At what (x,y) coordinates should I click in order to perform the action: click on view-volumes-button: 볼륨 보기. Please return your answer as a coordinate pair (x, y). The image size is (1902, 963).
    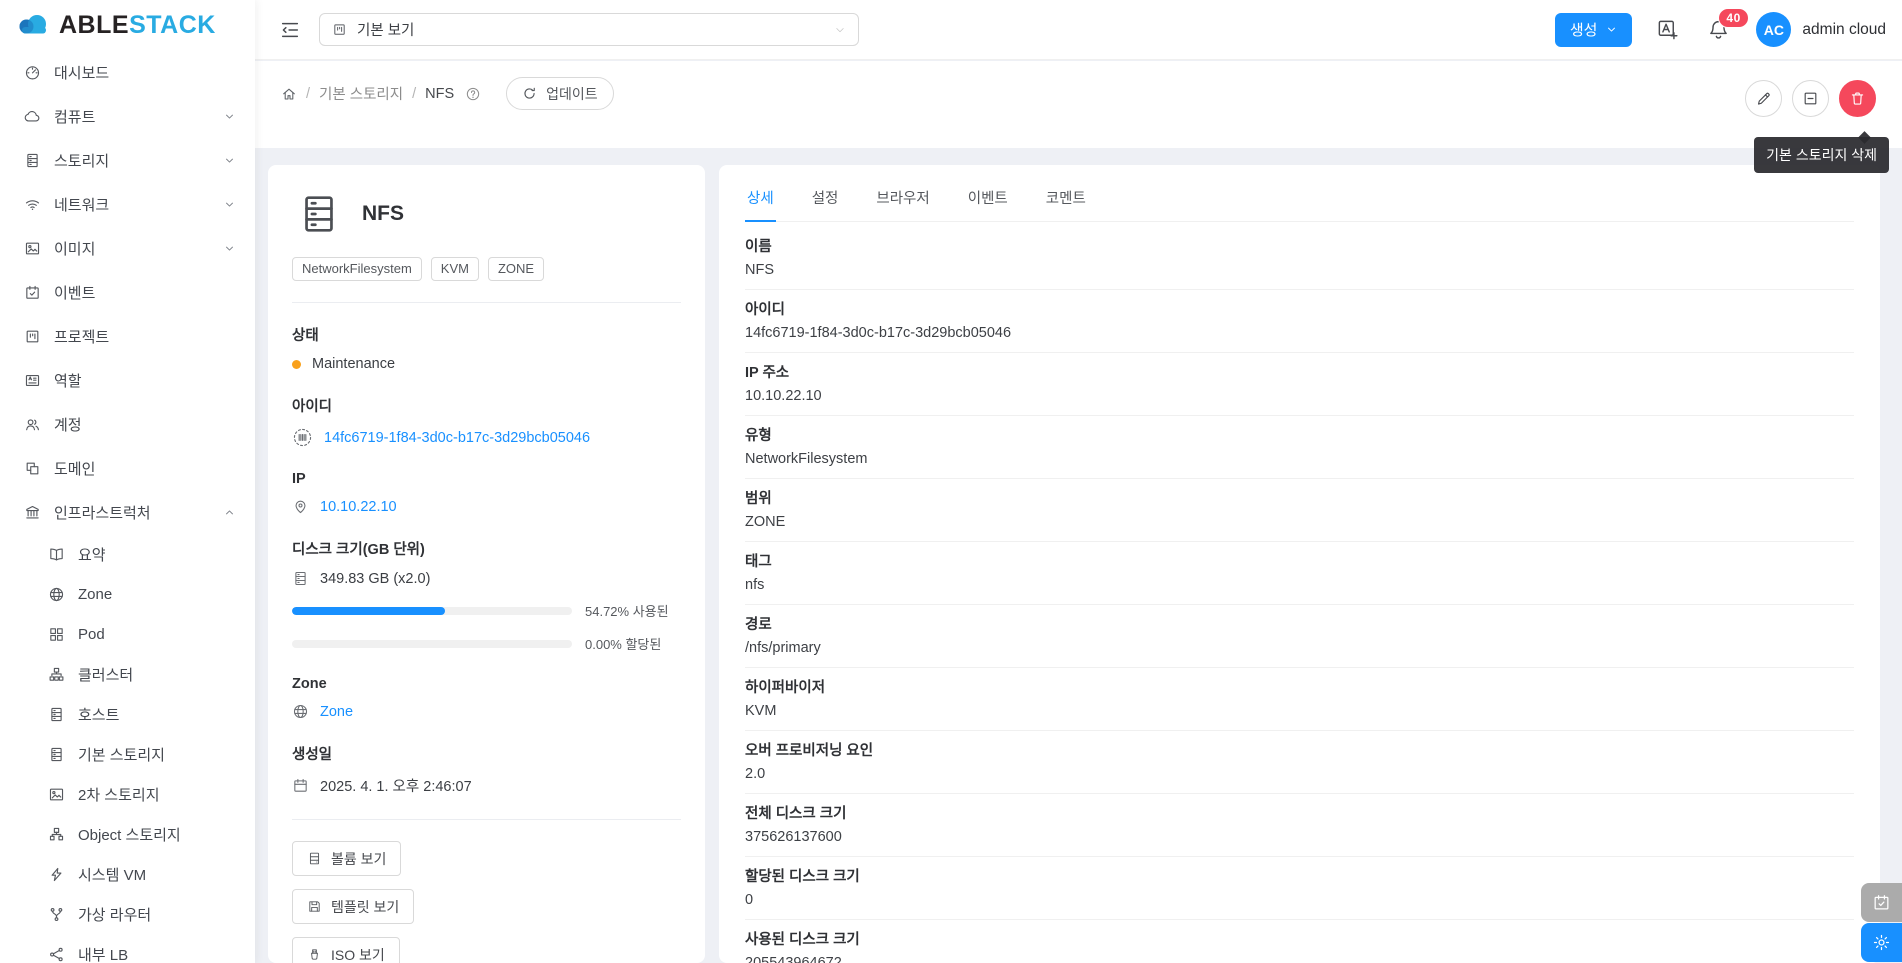
    Looking at the image, I should click on (347, 858).